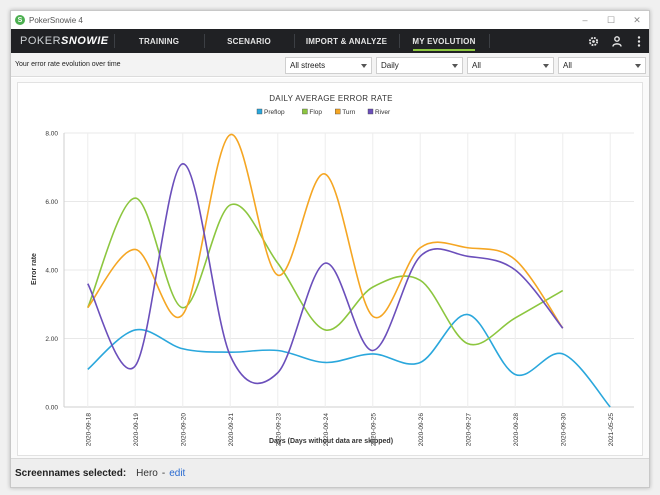  Describe the element at coordinates (338, 111) in the screenshot. I see `legend-swatch-turn` at that location.